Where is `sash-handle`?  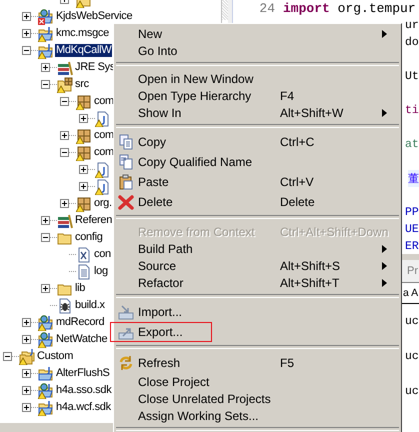
sash-handle is located at coordinates (225, 10).